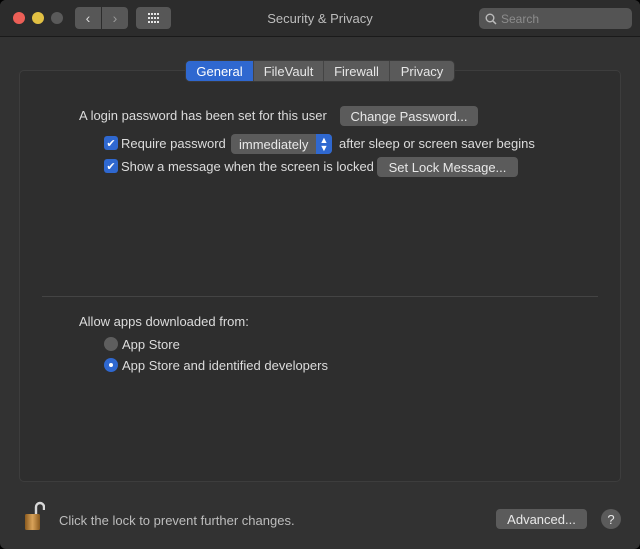 This screenshot has height=549, width=640. Describe the element at coordinates (320, 18) in the screenshot. I see `titlebar: ‹ › Security & Privacy Search` at that location.